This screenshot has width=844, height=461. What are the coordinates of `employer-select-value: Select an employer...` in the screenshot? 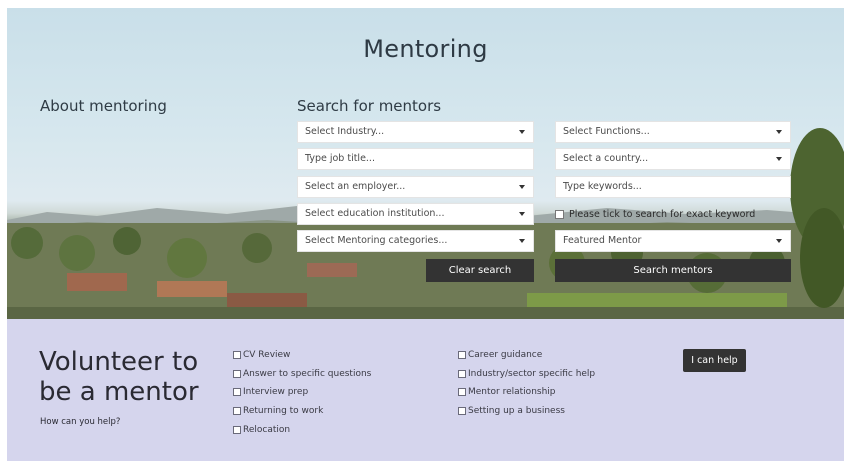 It's located at (355, 186).